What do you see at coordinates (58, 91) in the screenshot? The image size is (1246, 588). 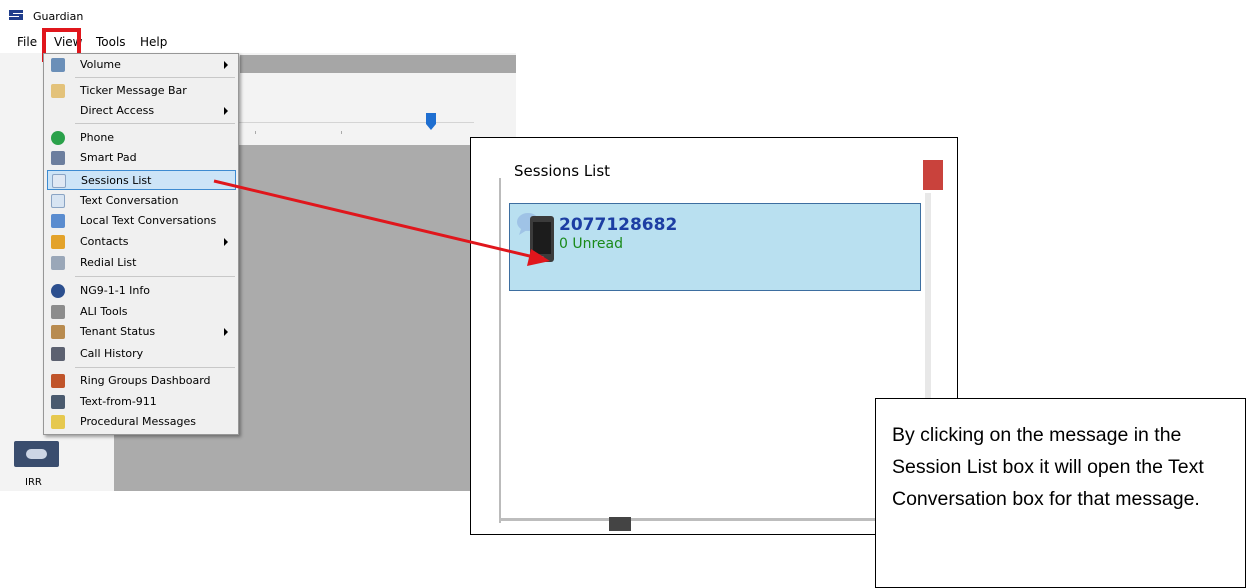 I see `ticker-icon` at bounding box center [58, 91].